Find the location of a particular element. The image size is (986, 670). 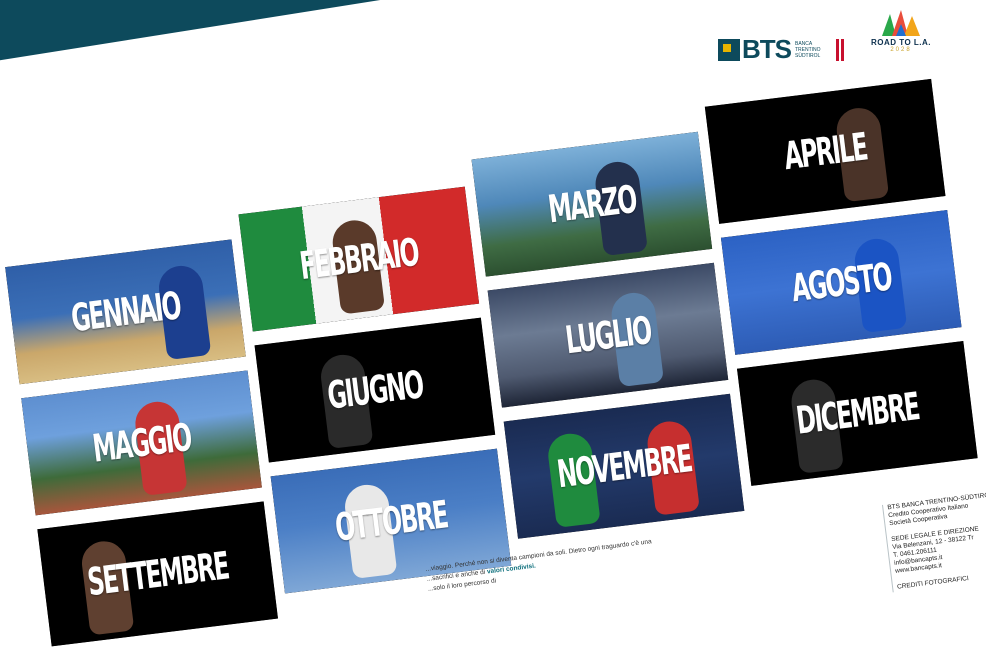

month-tile-dicembre: DICEMBRE is located at coordinates (857, 413).